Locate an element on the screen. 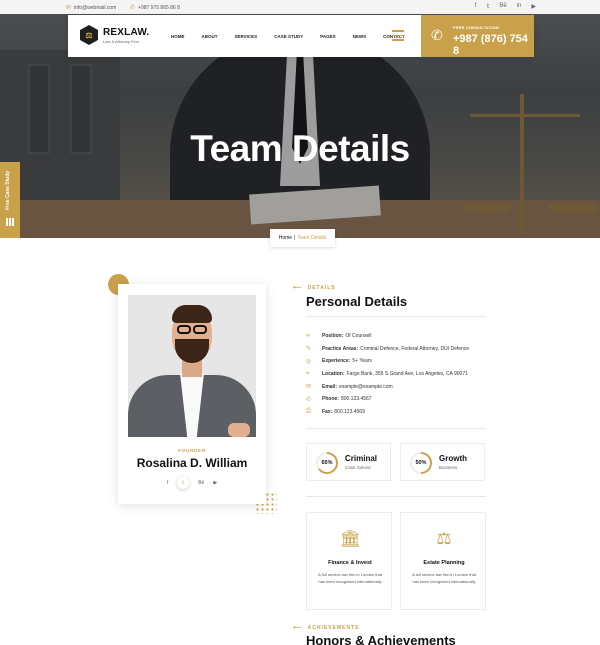 The height and width of the screenshot is (645, 600). topbar-phone-text: +987 975 865 86 8 is located at coordinates (159, 7).